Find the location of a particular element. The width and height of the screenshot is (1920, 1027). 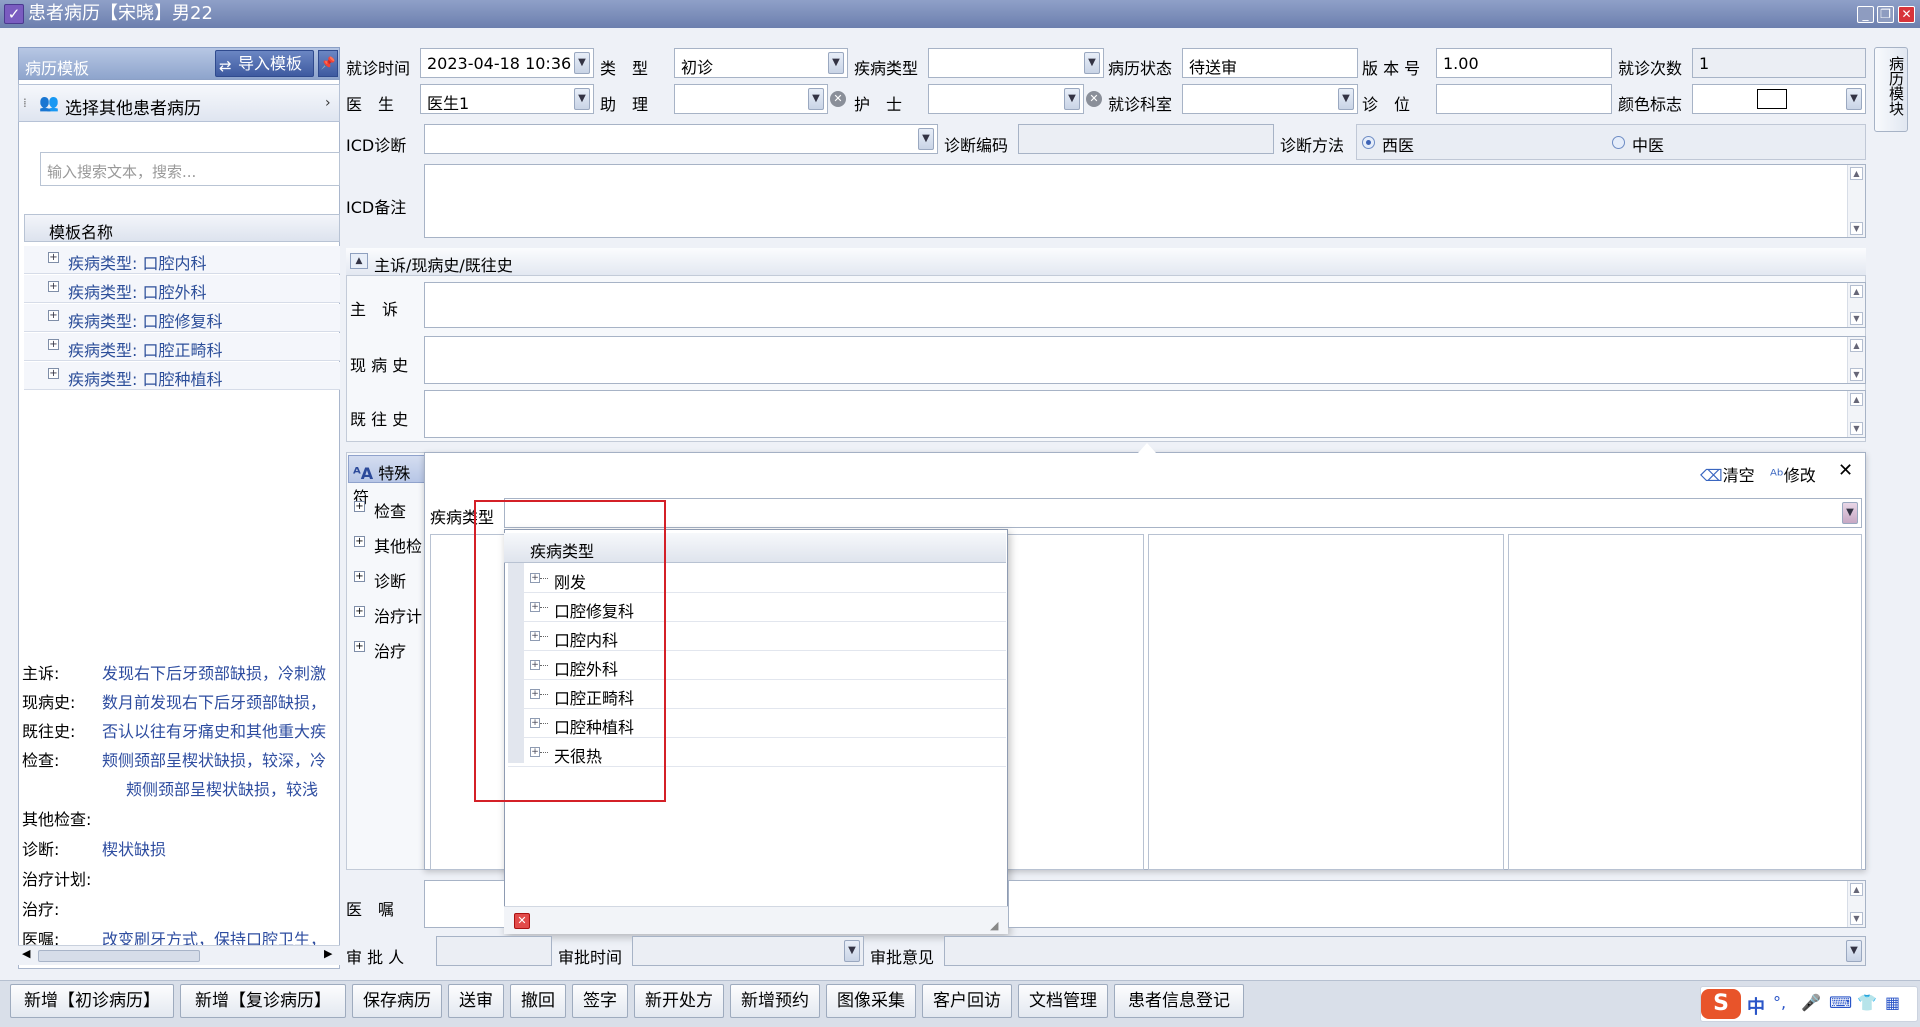

toolbar-button: 患者信息登记 is located at coordinates (1179, 1001).